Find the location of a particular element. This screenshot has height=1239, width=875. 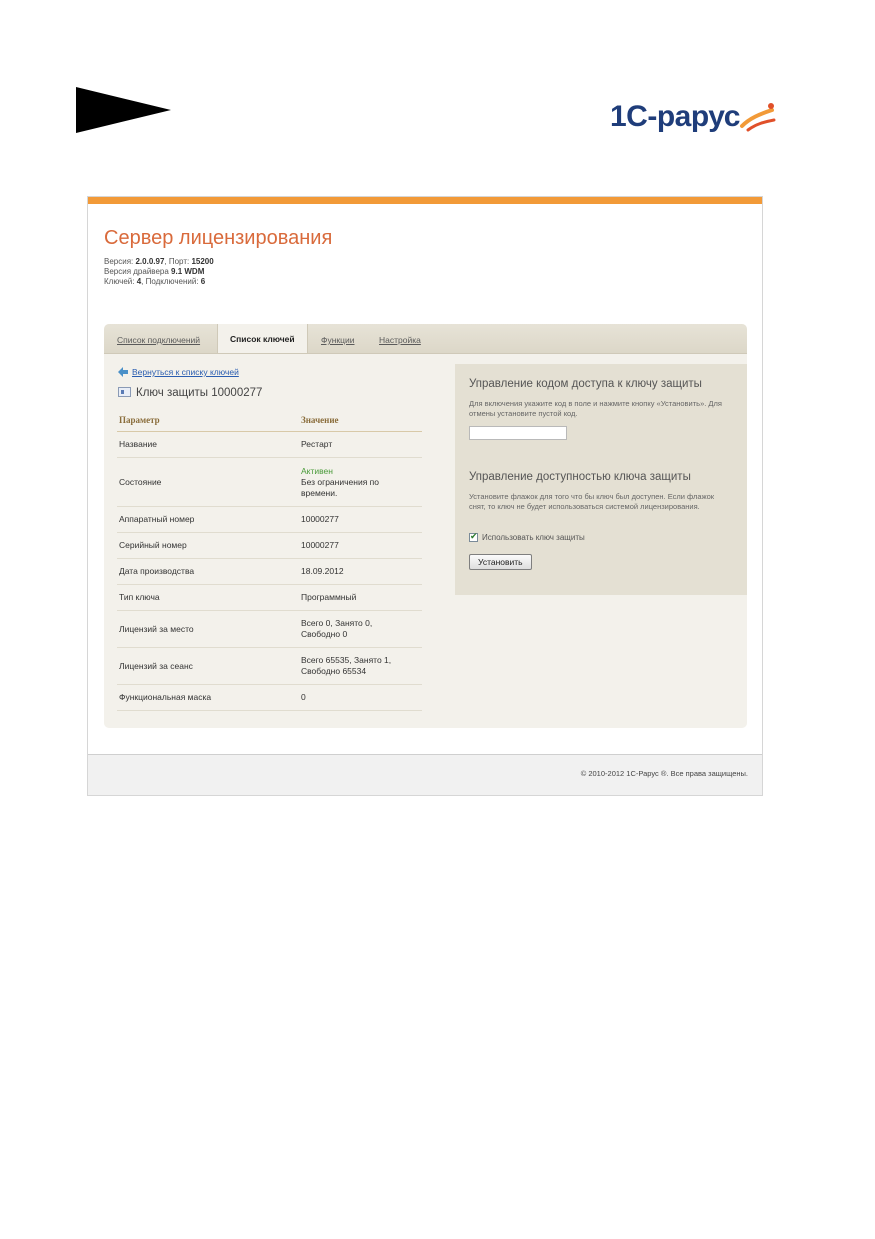

table-row: Серийный номер 10000277 is located at coordinates (269, 545).